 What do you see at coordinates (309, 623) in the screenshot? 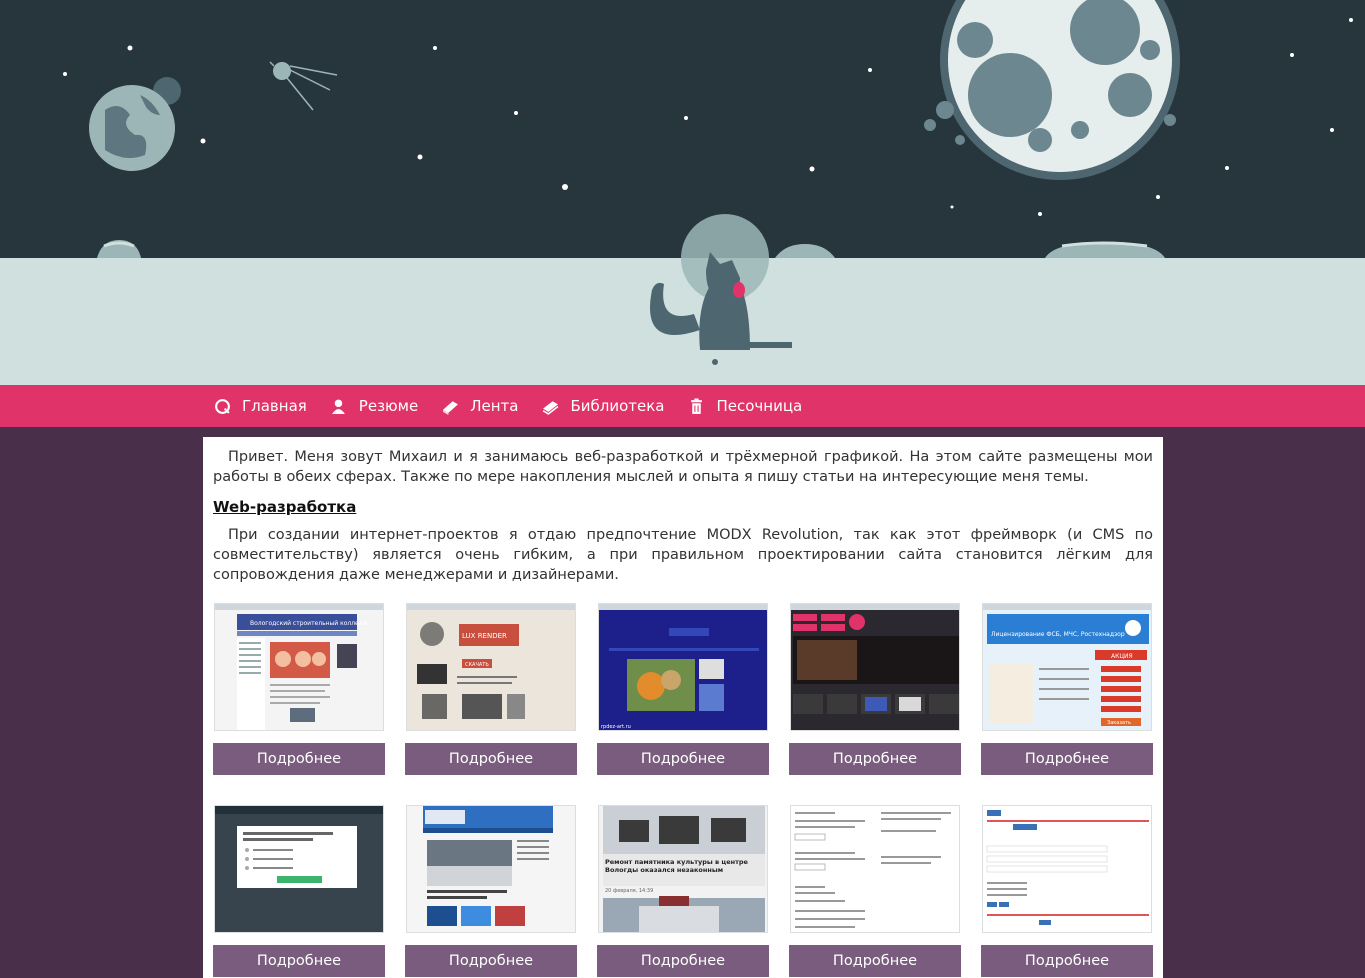
I see `thumb-caption: Вологодский строительный колледж` at bounding box center [309, 623].